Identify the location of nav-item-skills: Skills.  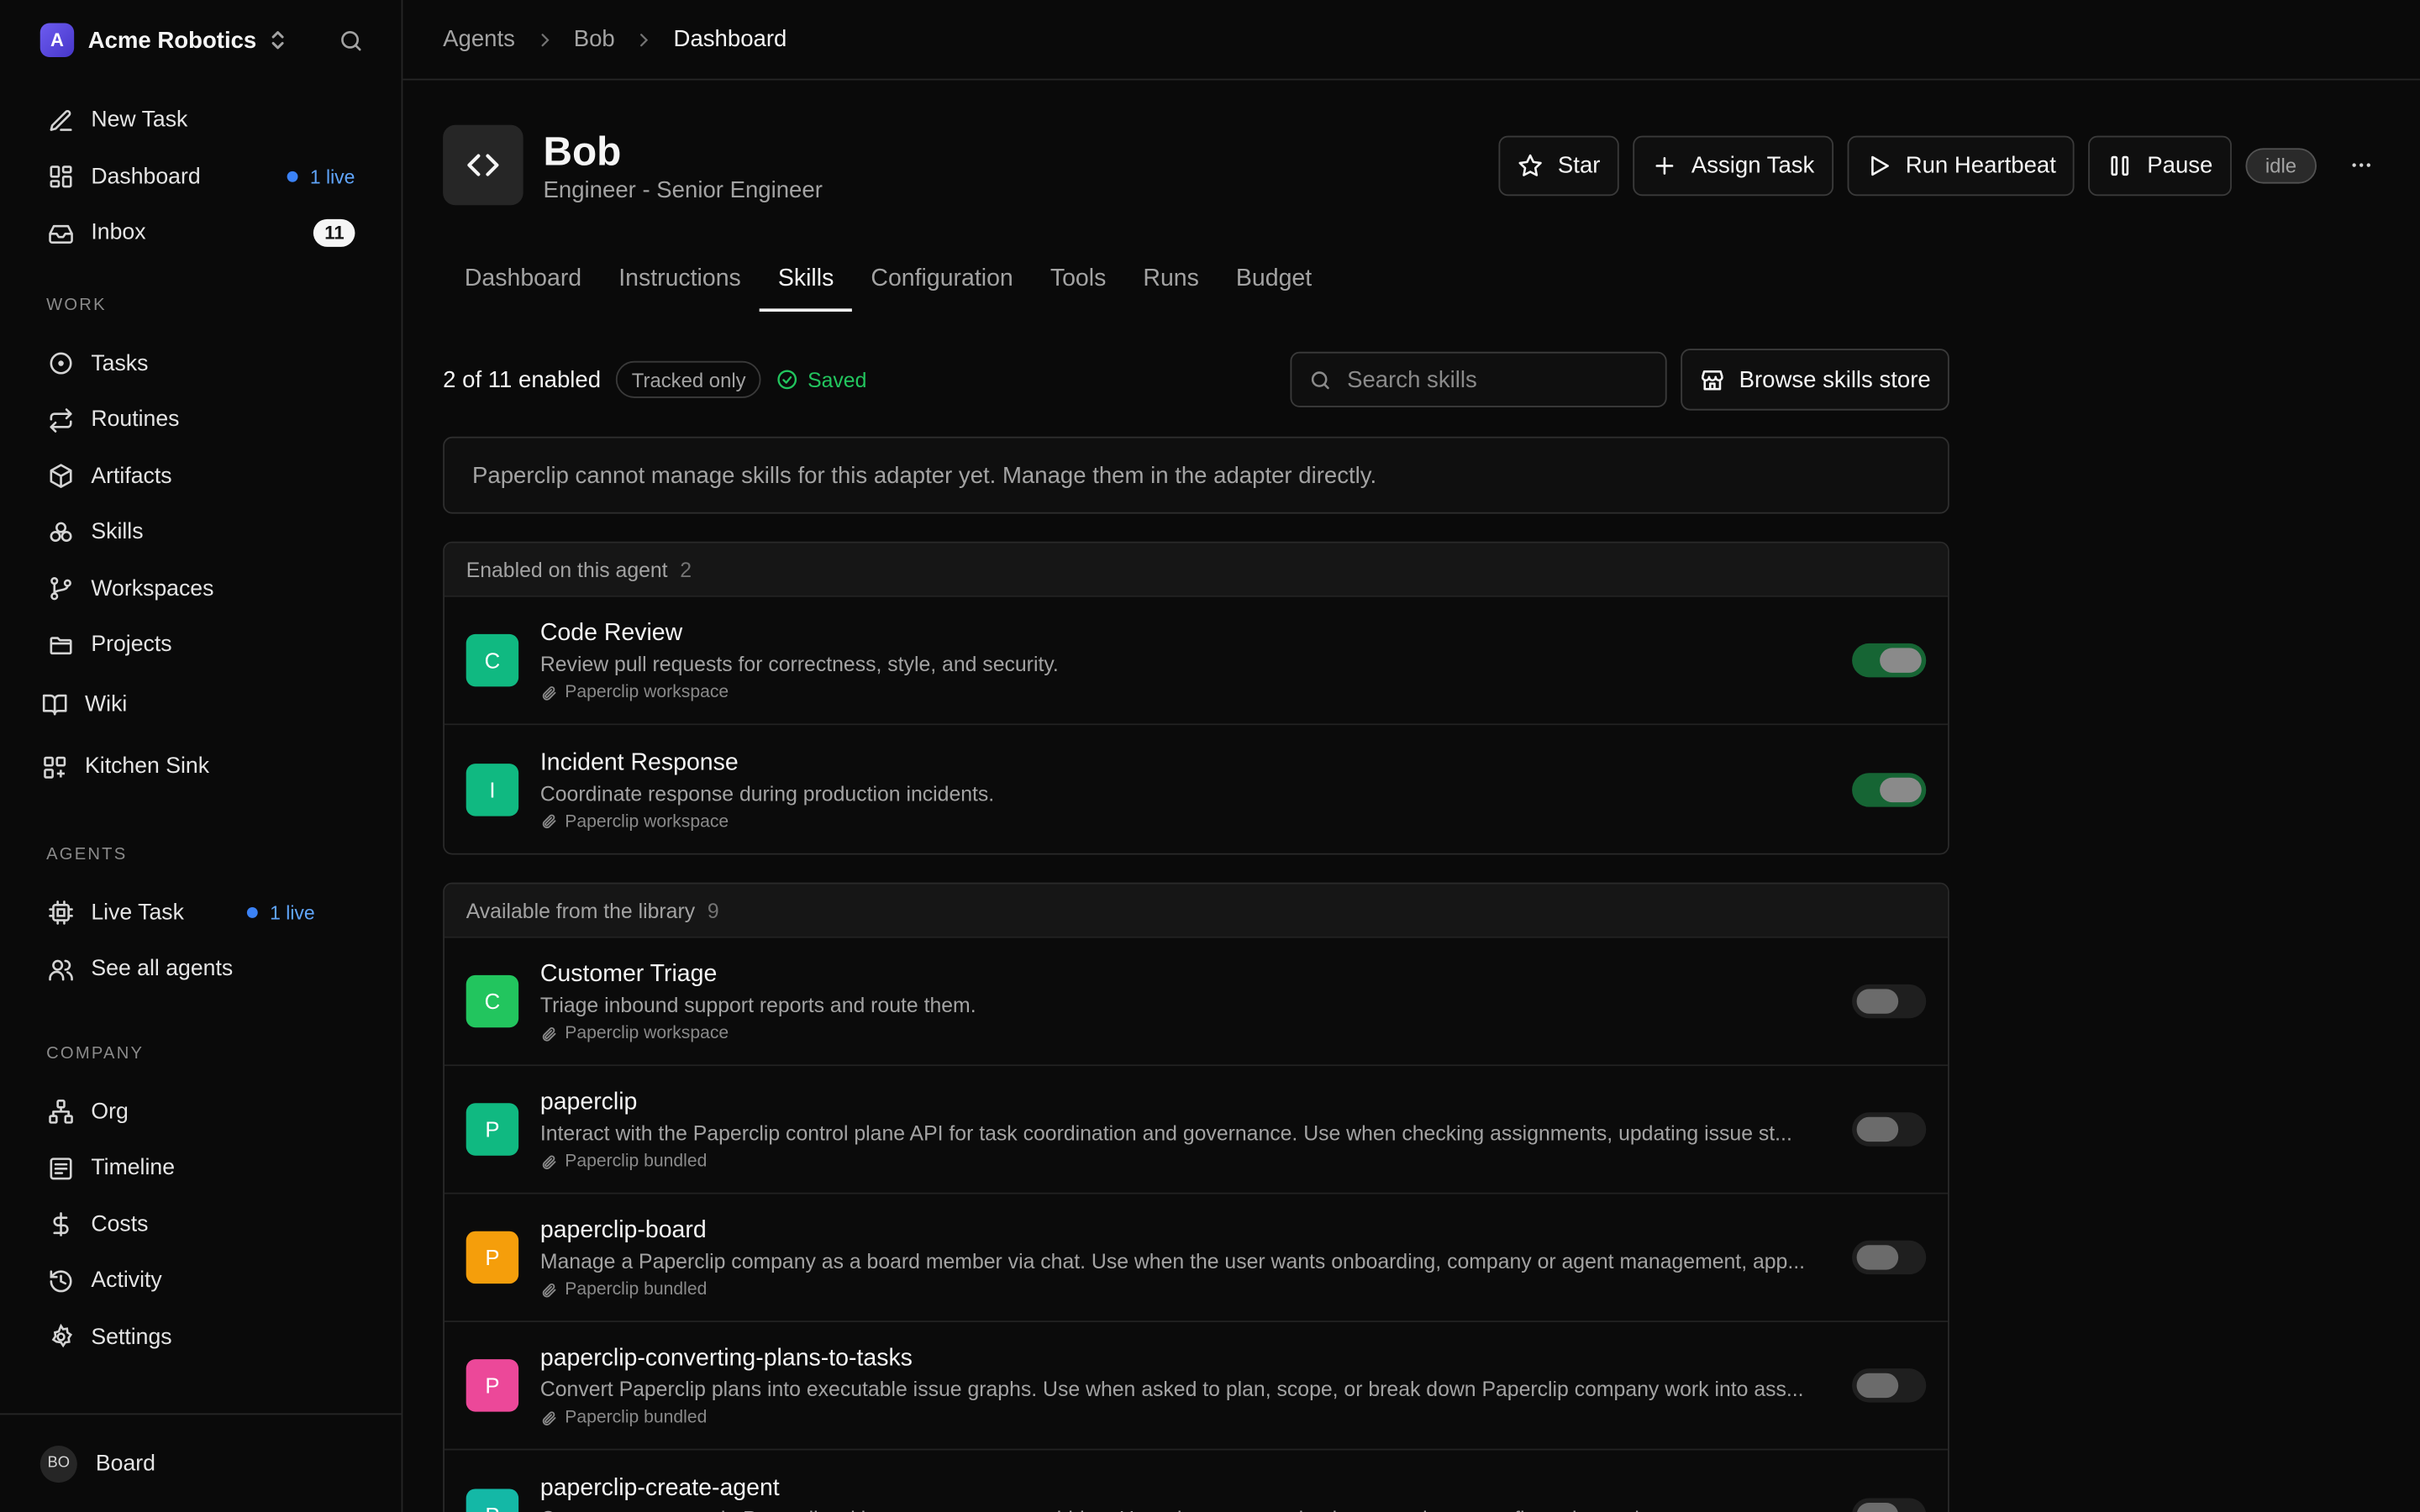
(201, 533).